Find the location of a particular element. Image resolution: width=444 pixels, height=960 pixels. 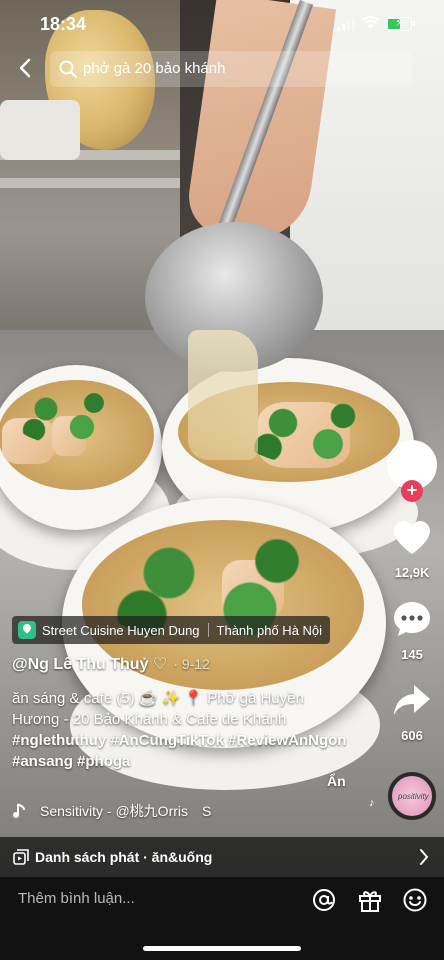

creator-avatar: + is located at coordinates (412, 471).